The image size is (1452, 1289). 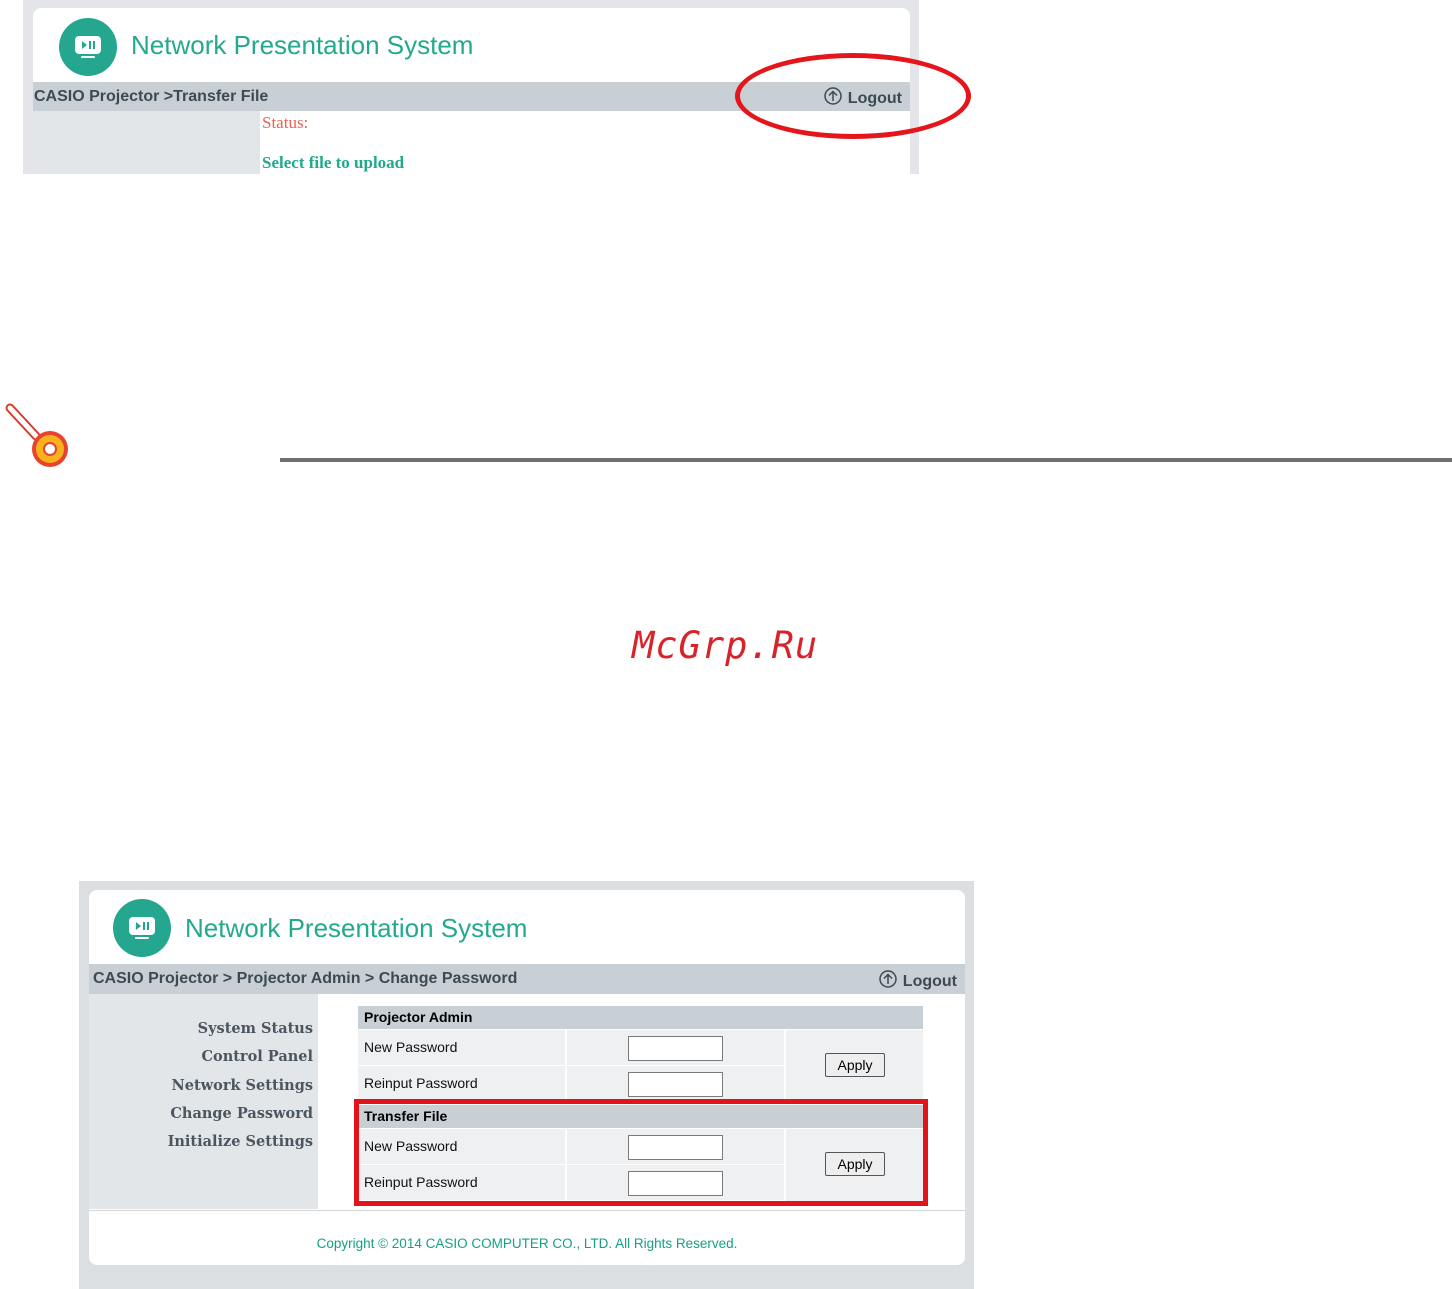 I want to click on logout-label: Logout, so click(x=929, y=981).